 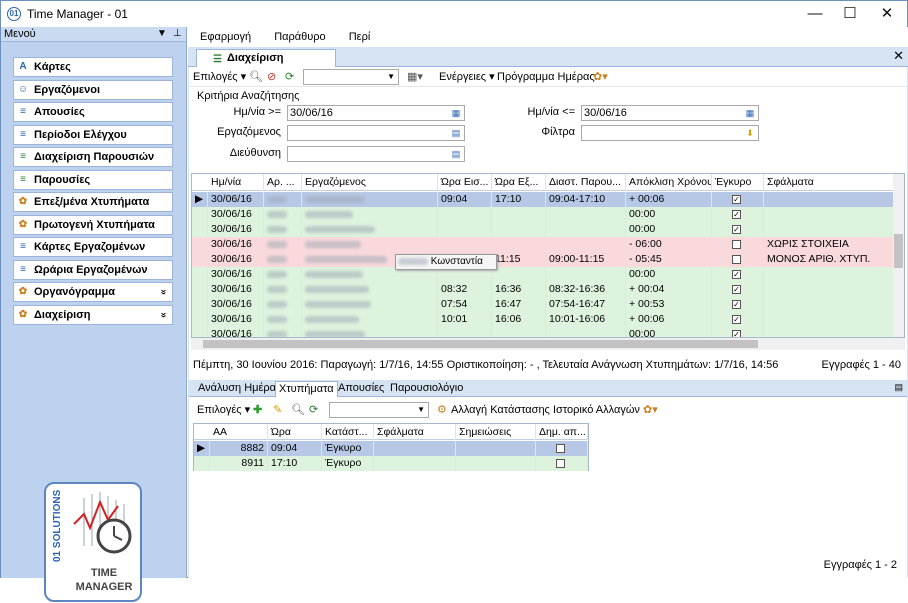 I want to click on sidebar-item: ≡ Ωράρια Εργαζομένων, so click(x=93, y=269).